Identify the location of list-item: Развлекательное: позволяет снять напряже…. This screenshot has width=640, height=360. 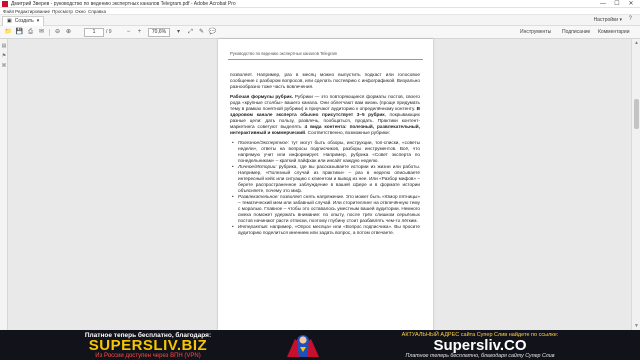
(326, 209).